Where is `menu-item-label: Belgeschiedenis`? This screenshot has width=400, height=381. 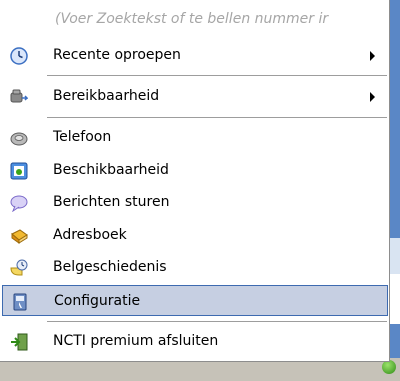 menu-item-label: Belgeschiedenis is located at coordinates (110, 267).